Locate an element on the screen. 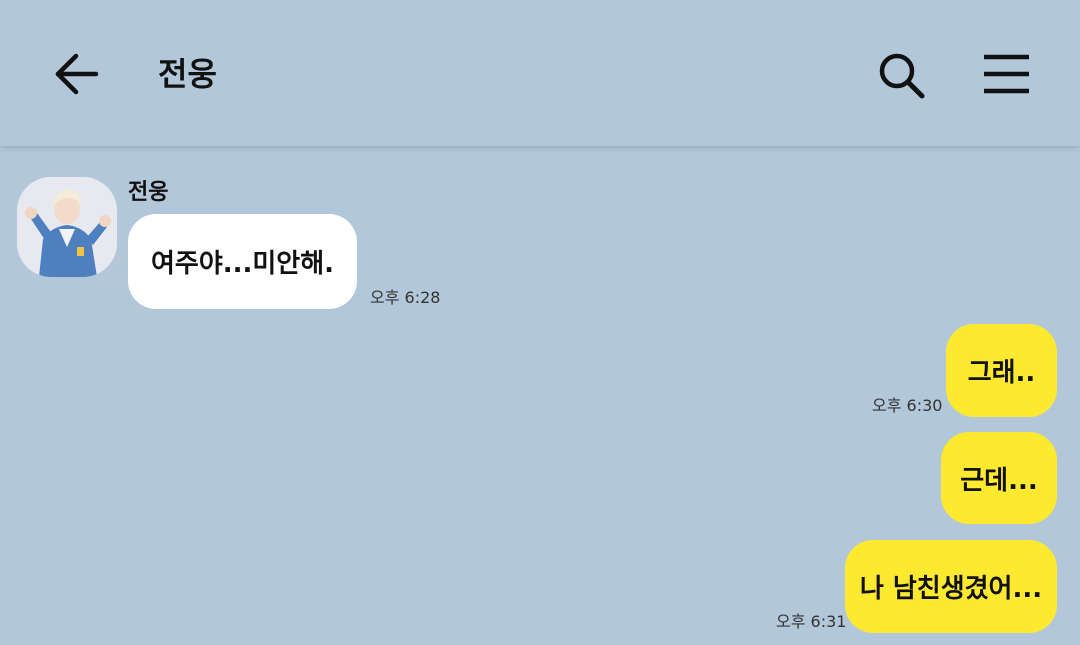 The image size is (1080, 645). search-button is located at coordinates (901, 75).